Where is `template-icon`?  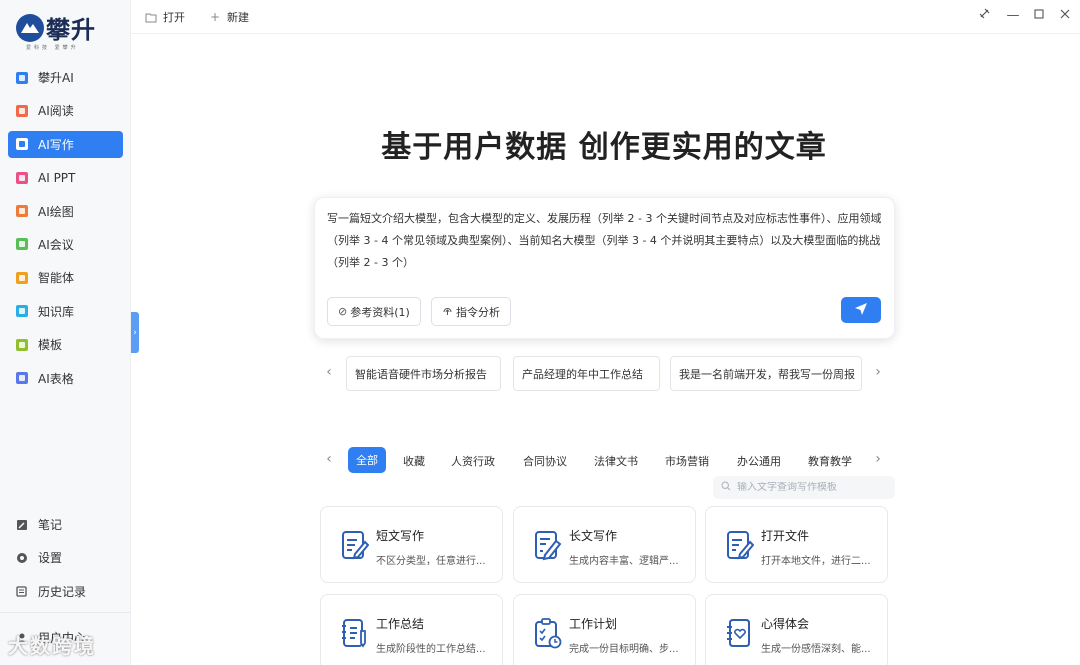
template-icon is located at coordinates (22, 344).